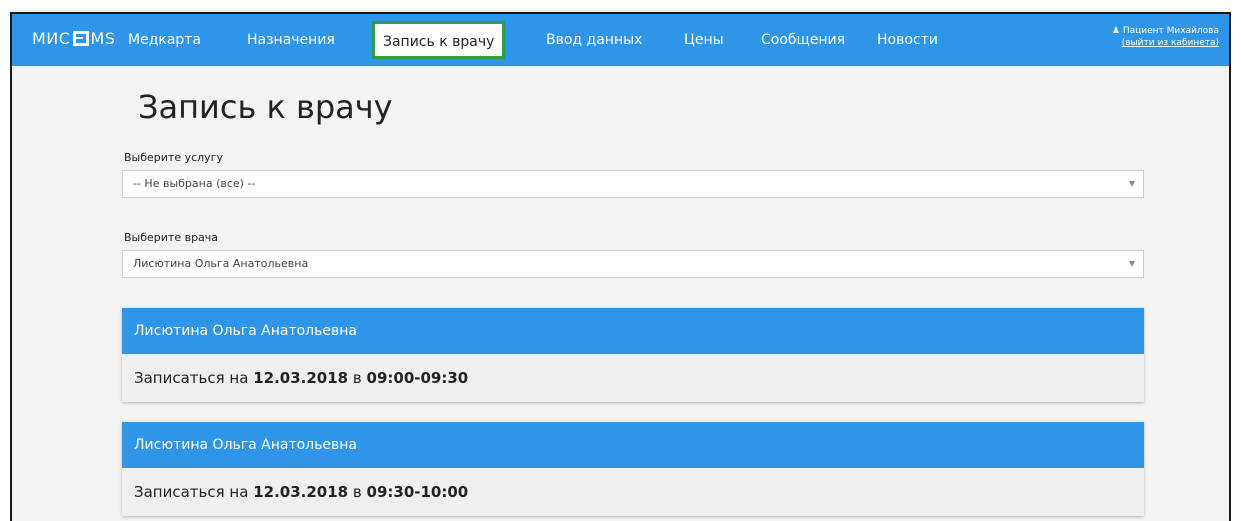 The height and width of the screenshot is (521, 1241). I want to click on nav-item-medcard: Медкарта, so click(164, 40).